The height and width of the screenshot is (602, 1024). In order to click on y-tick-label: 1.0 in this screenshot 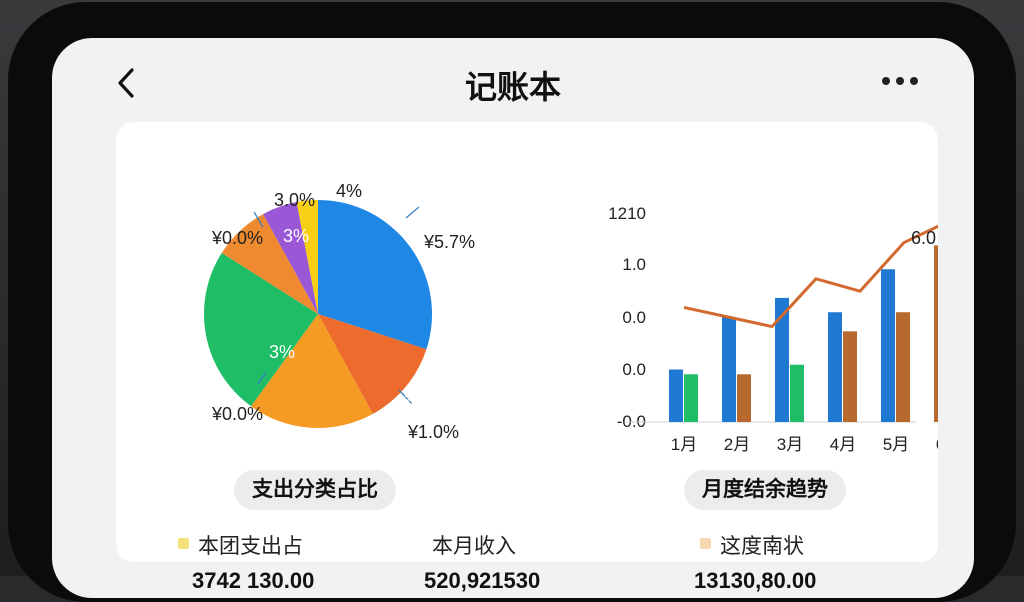, I will do `click(634, 264)`.